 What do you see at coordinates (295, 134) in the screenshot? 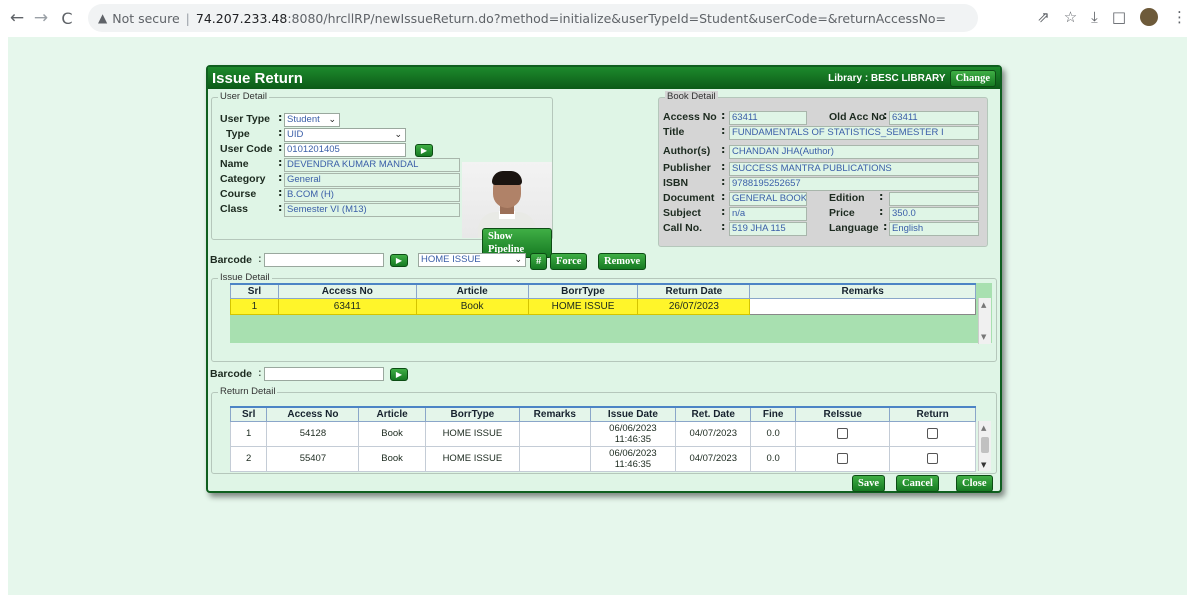
I see `id-type-value: UID` at bounding box center [295, 134].